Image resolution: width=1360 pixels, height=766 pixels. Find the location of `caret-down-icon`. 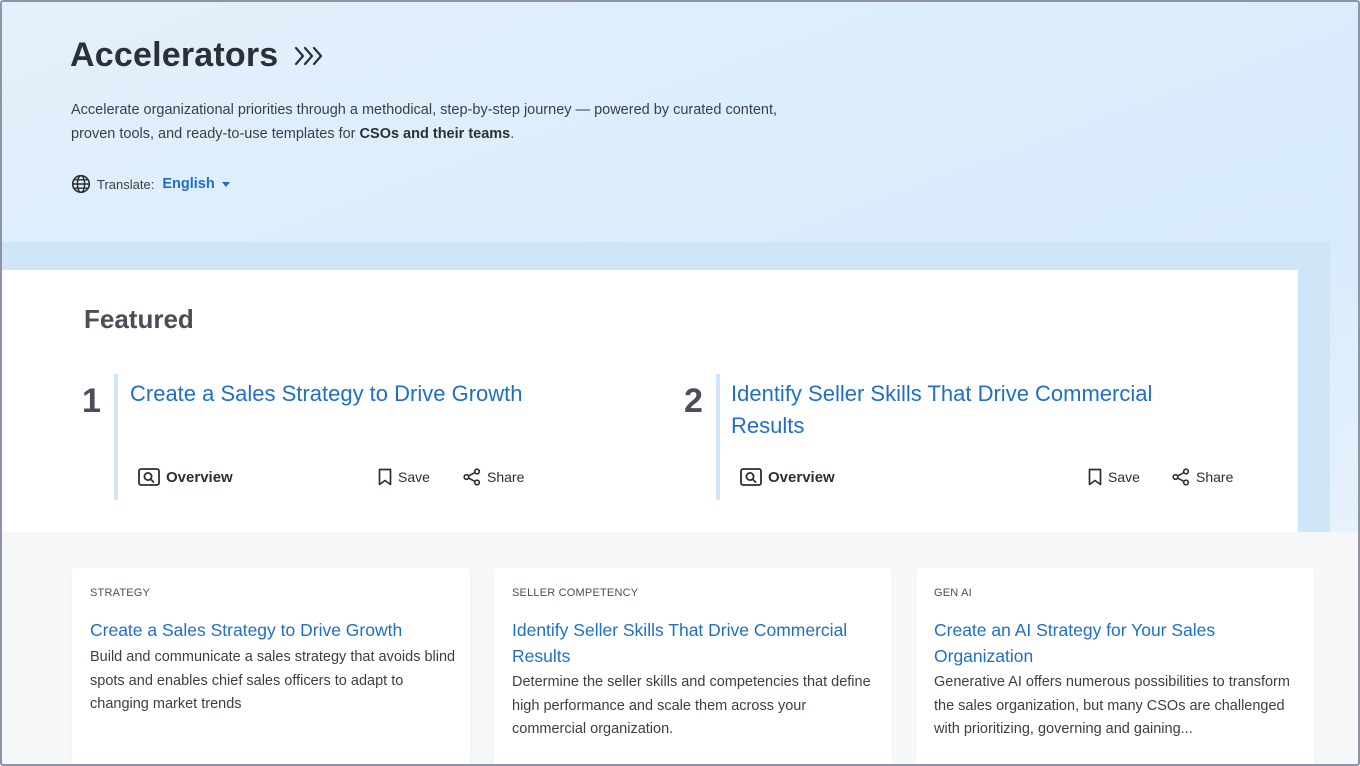

caret-down-icon is located at coordinates (225, 184).